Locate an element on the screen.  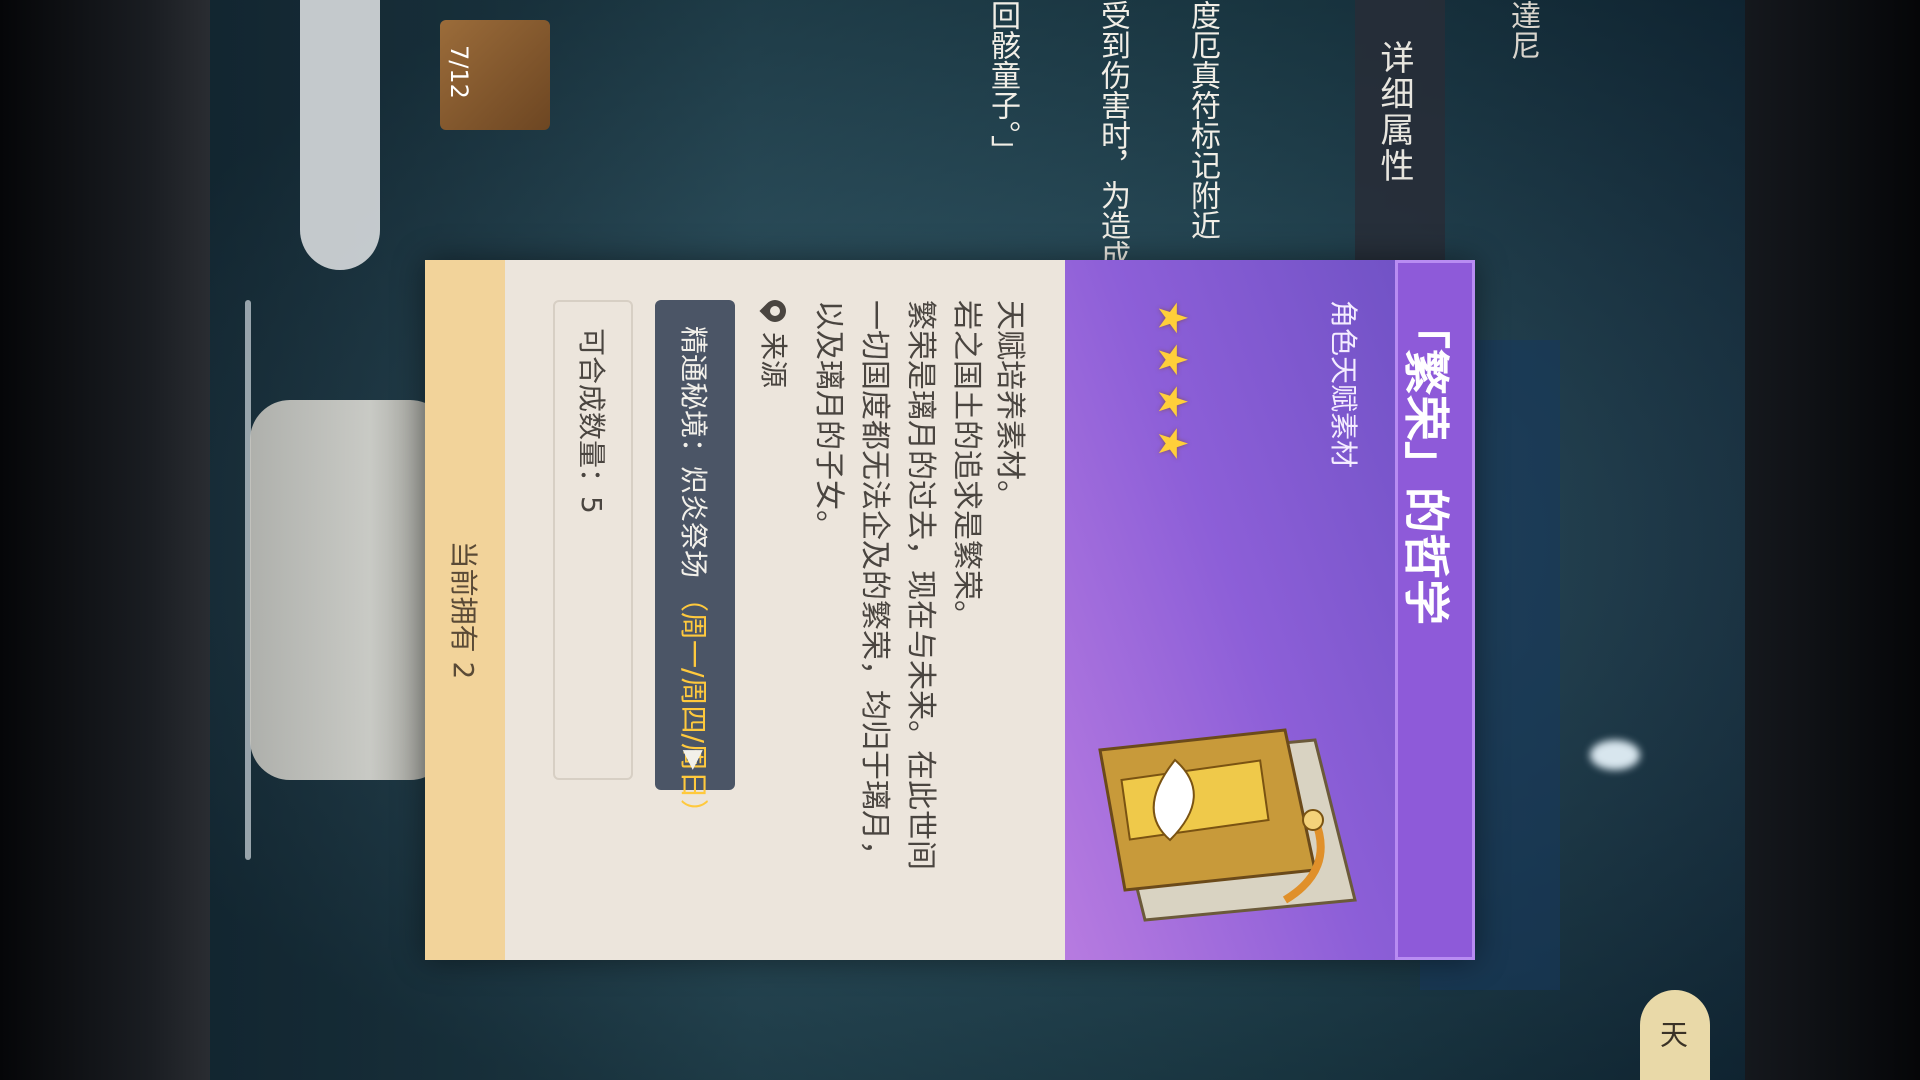
item-title: 「繁荣」的哲学 is located at coordinates (1426, 464).